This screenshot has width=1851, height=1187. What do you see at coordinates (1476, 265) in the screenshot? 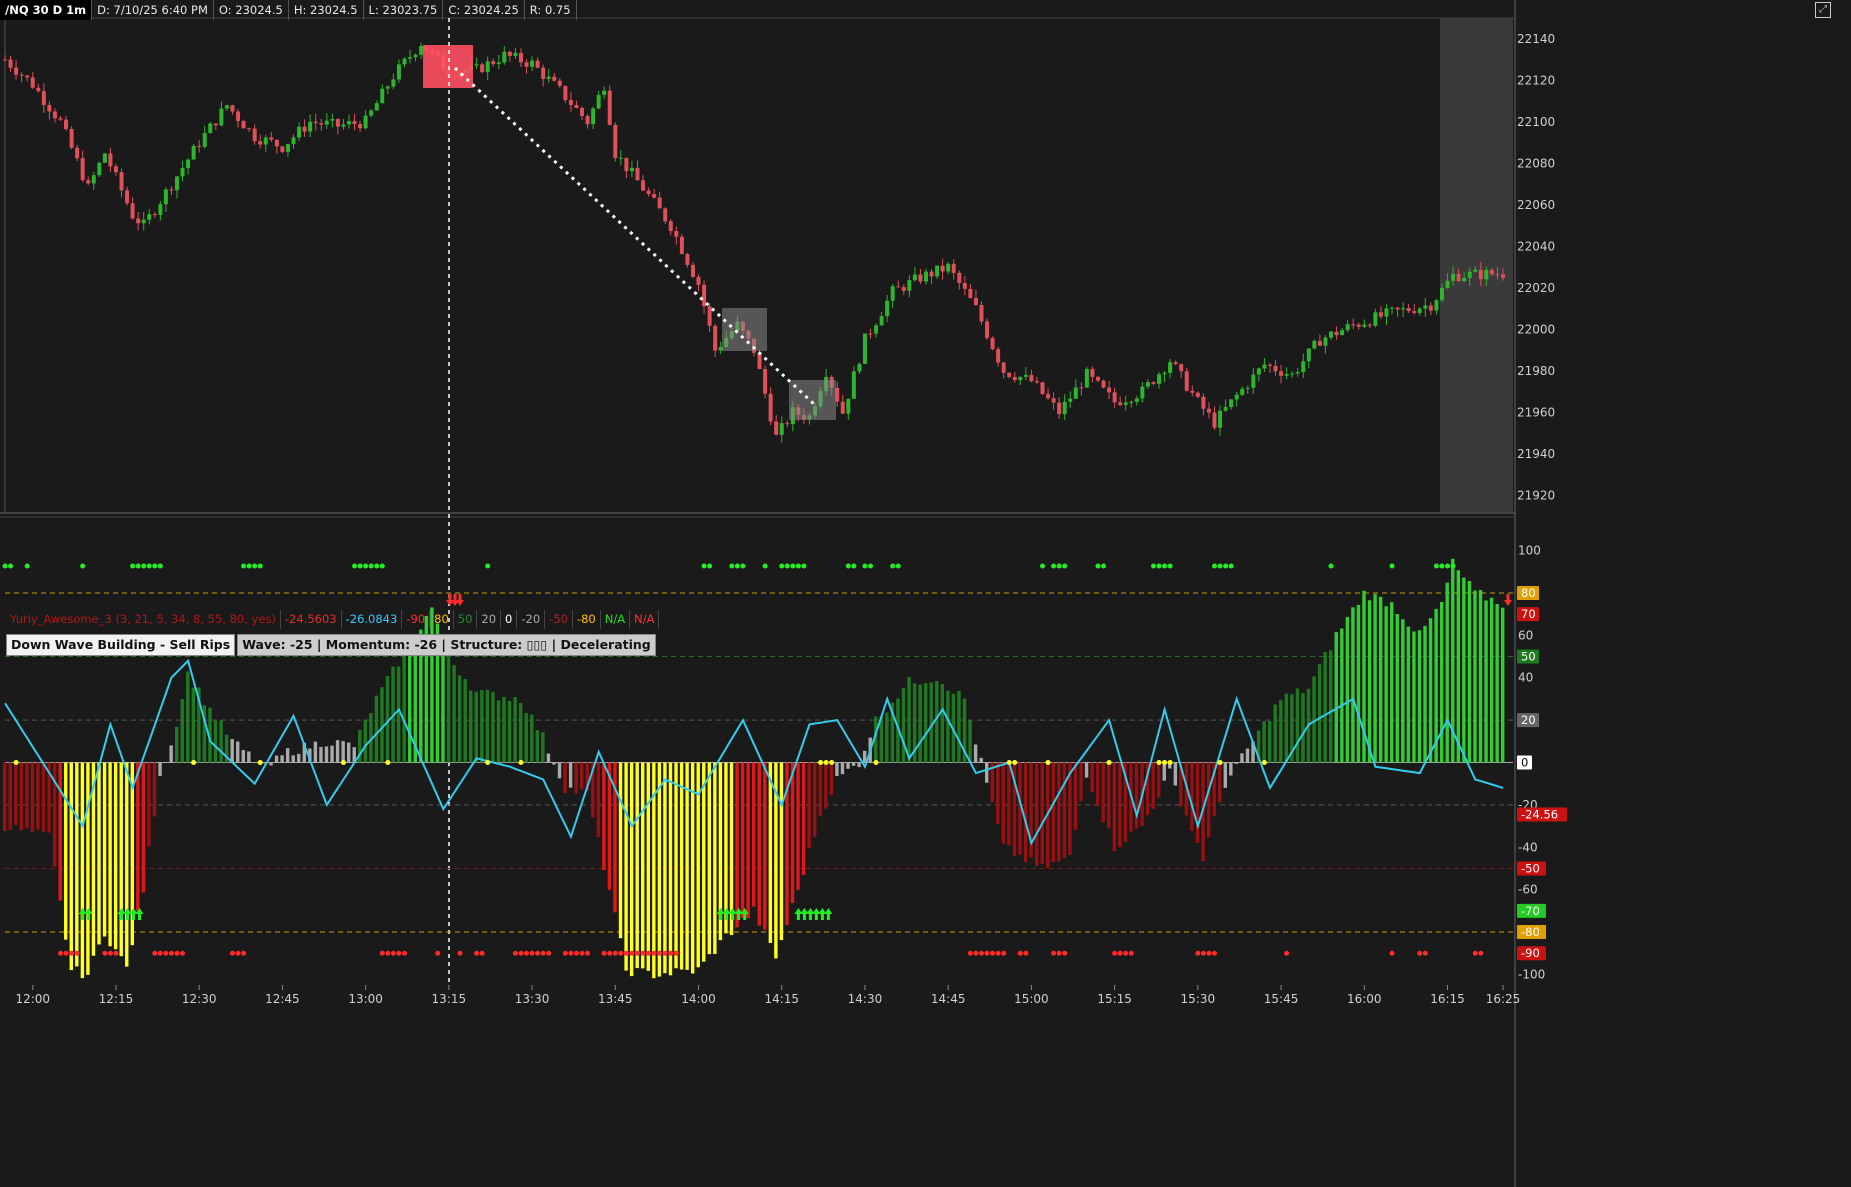
I see `after-hours-shade` at bounding box center [1476, 265].